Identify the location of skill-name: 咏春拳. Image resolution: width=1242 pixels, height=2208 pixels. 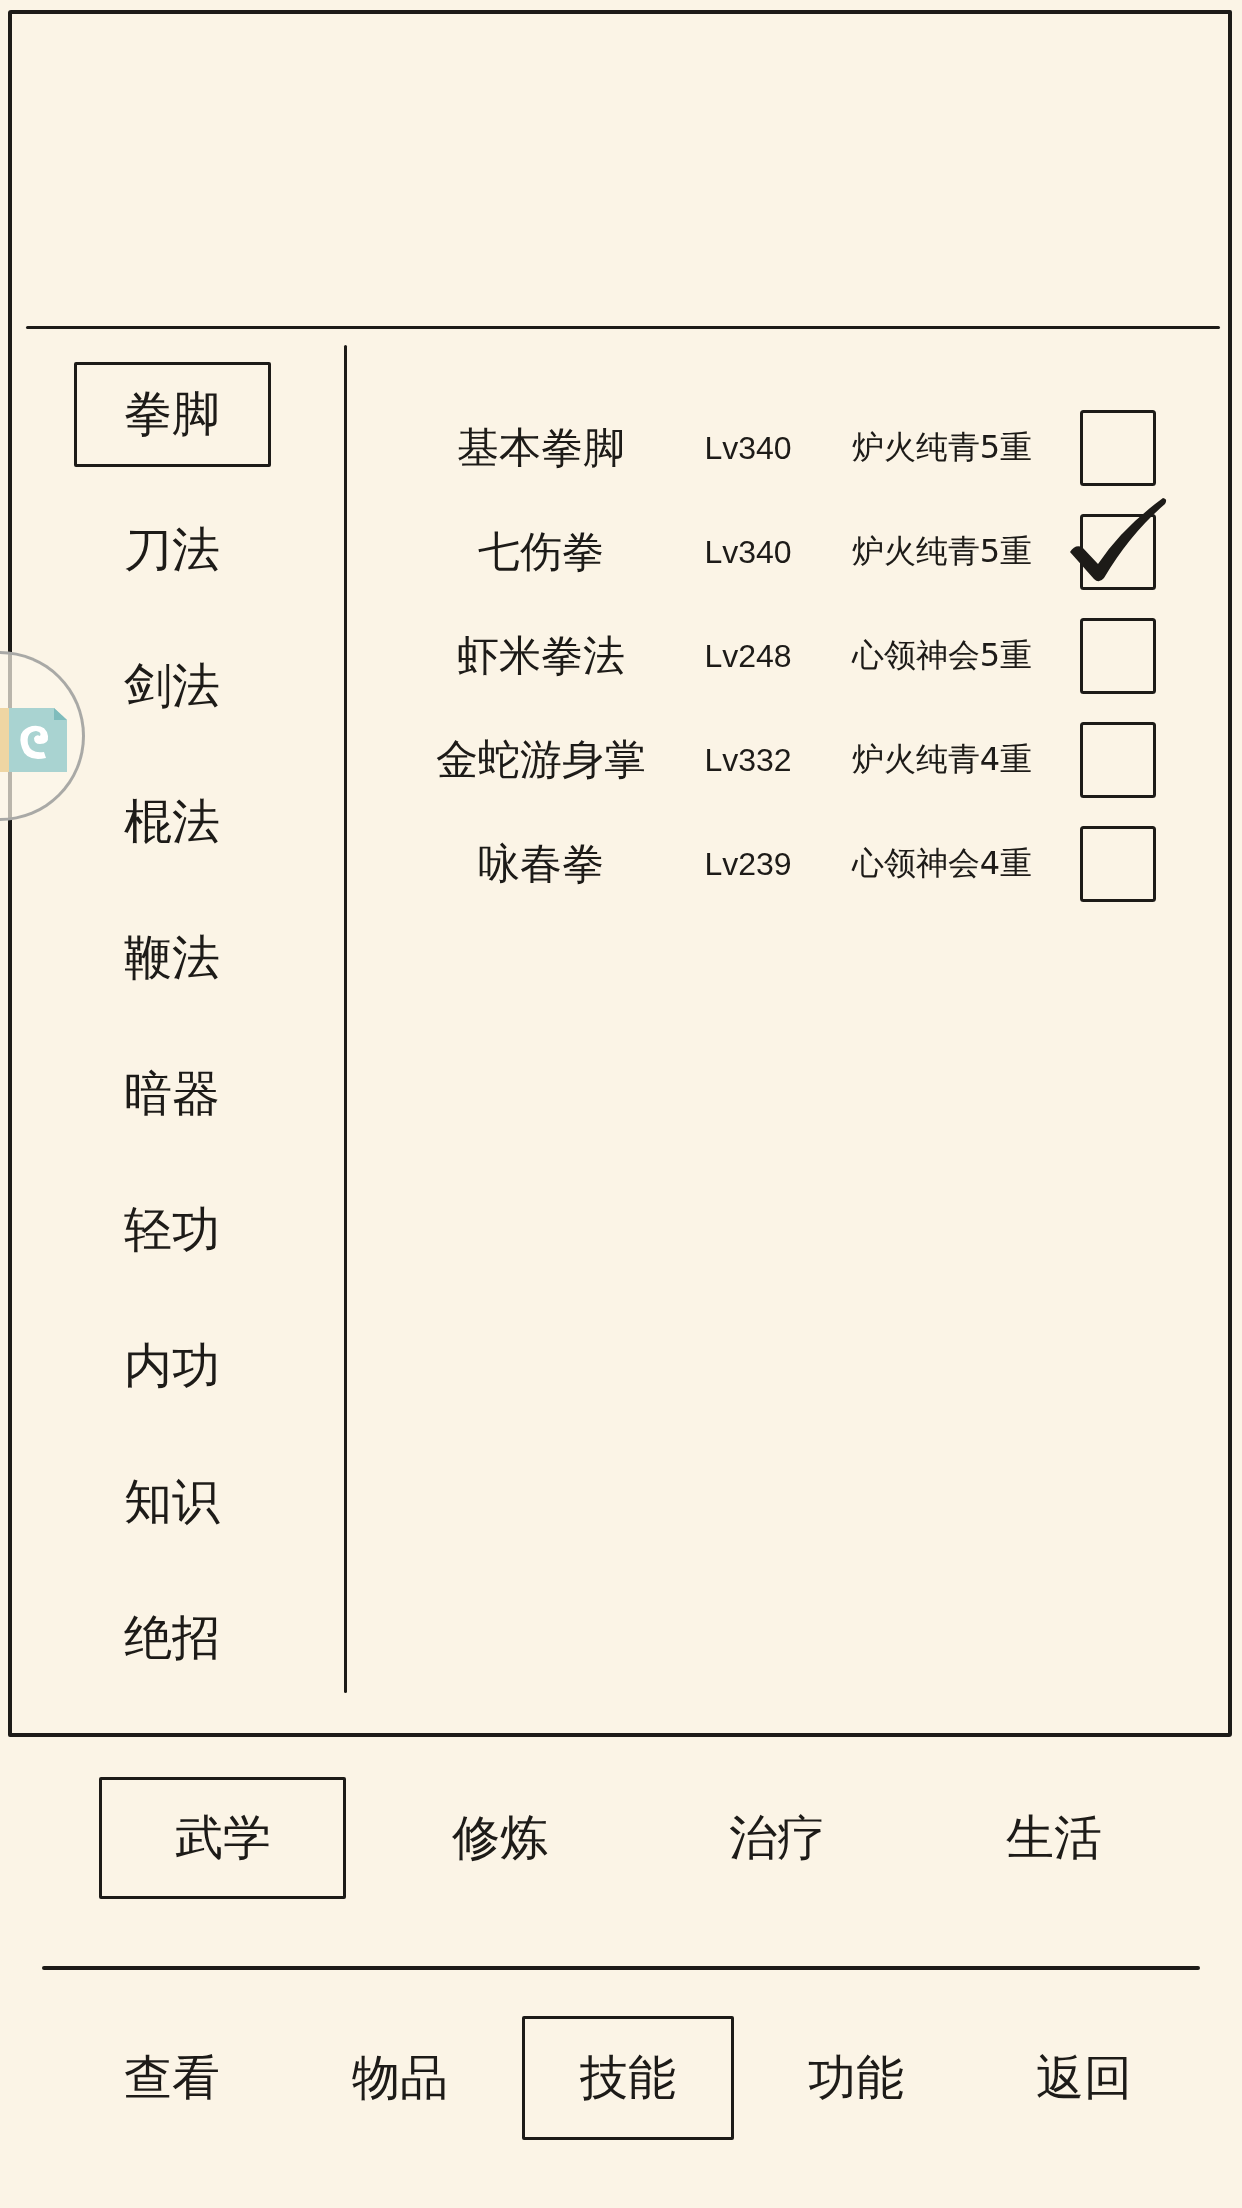
(541, 864).